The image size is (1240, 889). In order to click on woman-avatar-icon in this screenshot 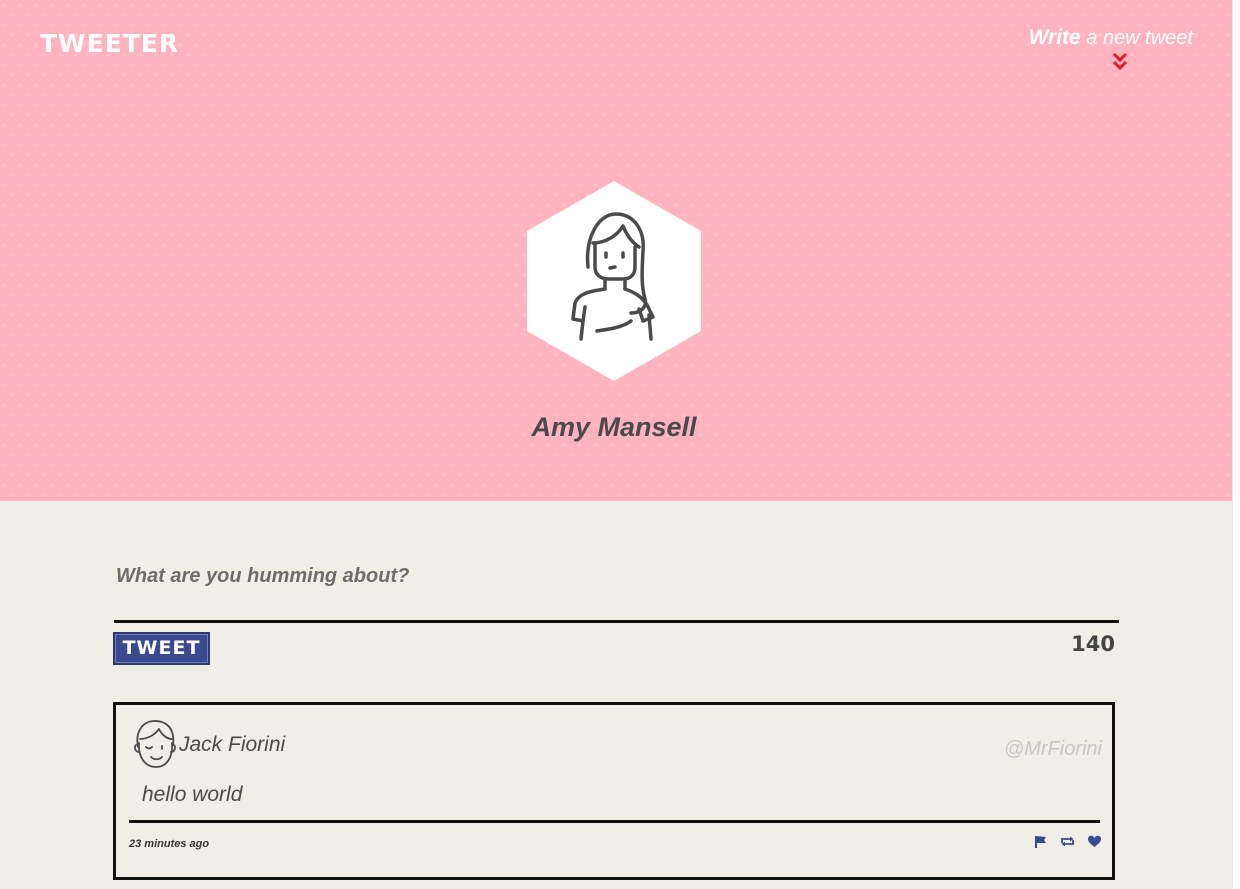, I will do `click(614, 281)`.